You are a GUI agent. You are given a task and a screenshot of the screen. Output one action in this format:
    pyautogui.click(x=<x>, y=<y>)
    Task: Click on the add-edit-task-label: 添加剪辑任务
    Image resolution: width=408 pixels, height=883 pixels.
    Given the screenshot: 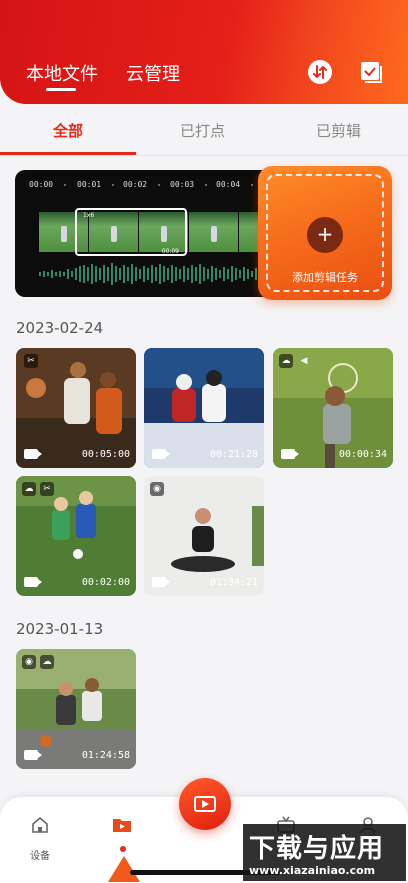 What is the action you would take?
    pyautogui.click(x=325, y=277)
    